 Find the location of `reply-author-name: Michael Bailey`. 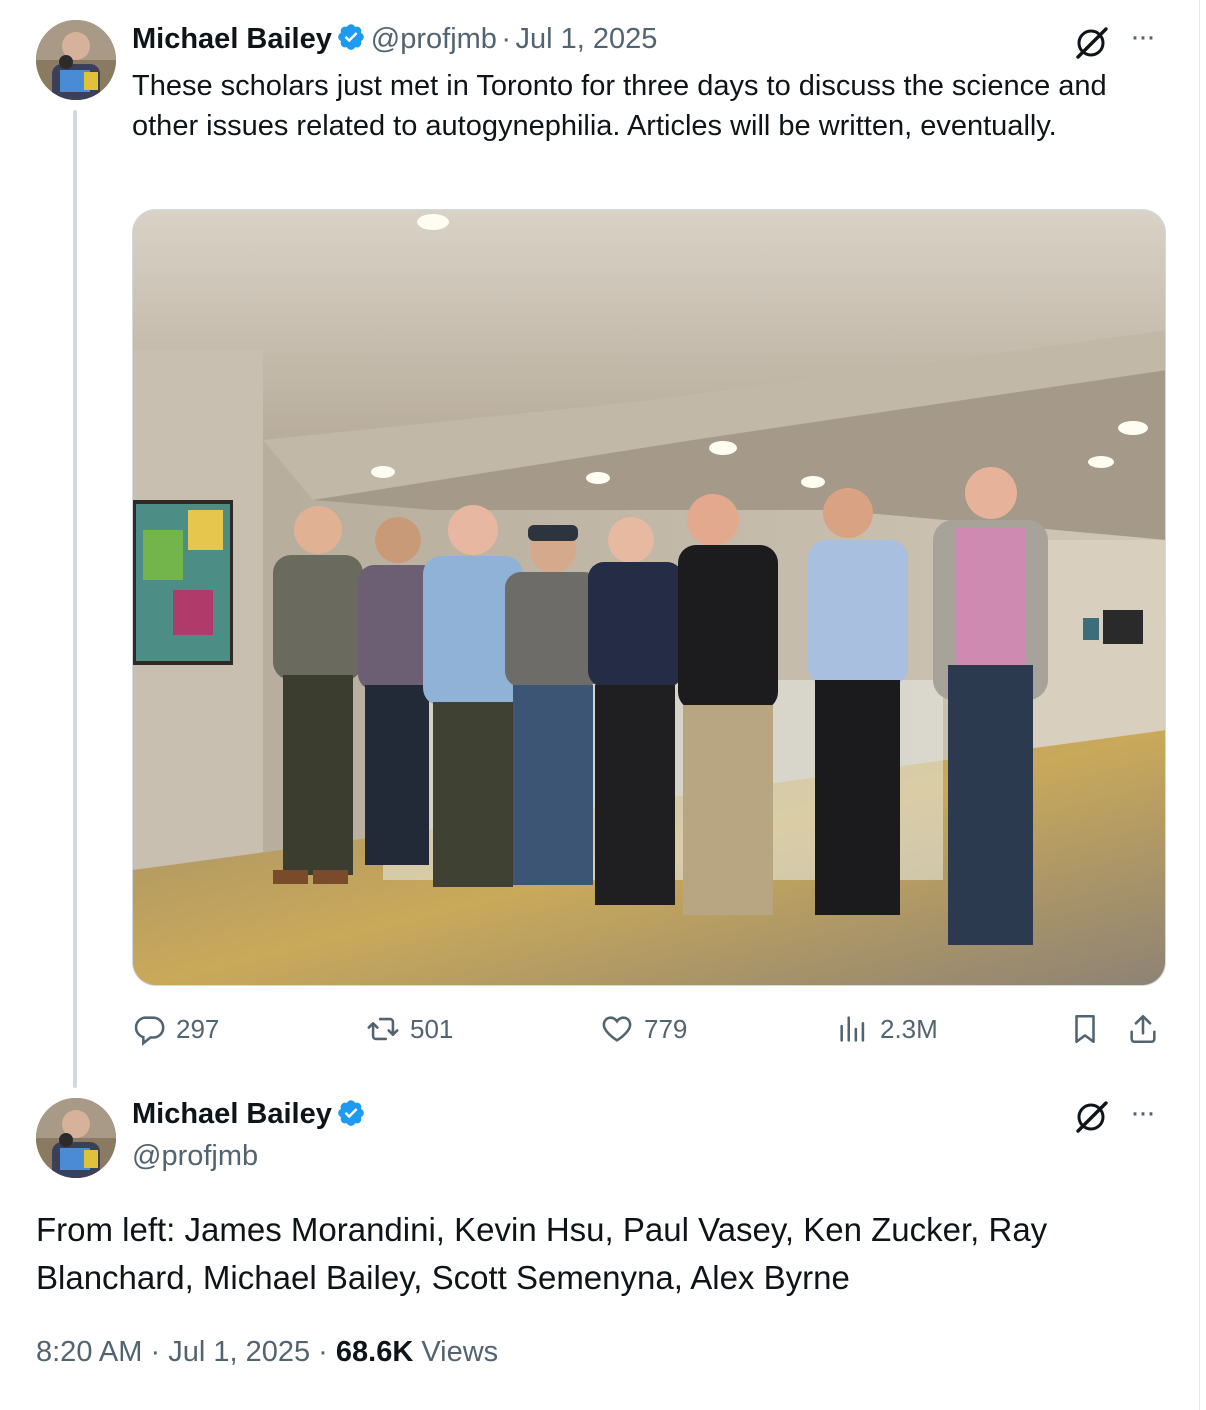

reply-author-name: Michael Bailey is located at coordinates (232, 1114).